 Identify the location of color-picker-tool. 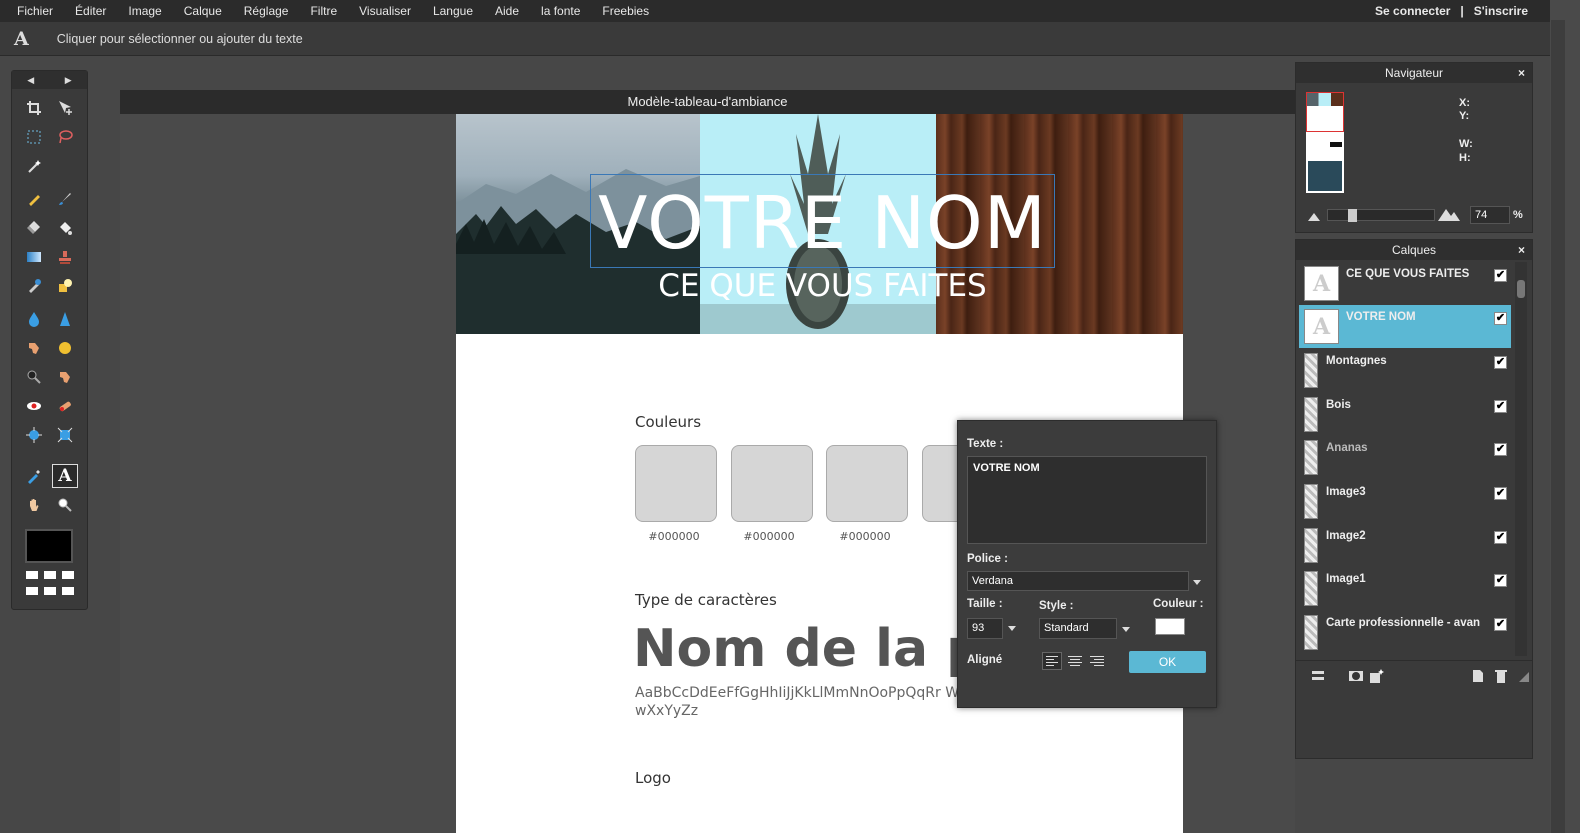
(34, 476).